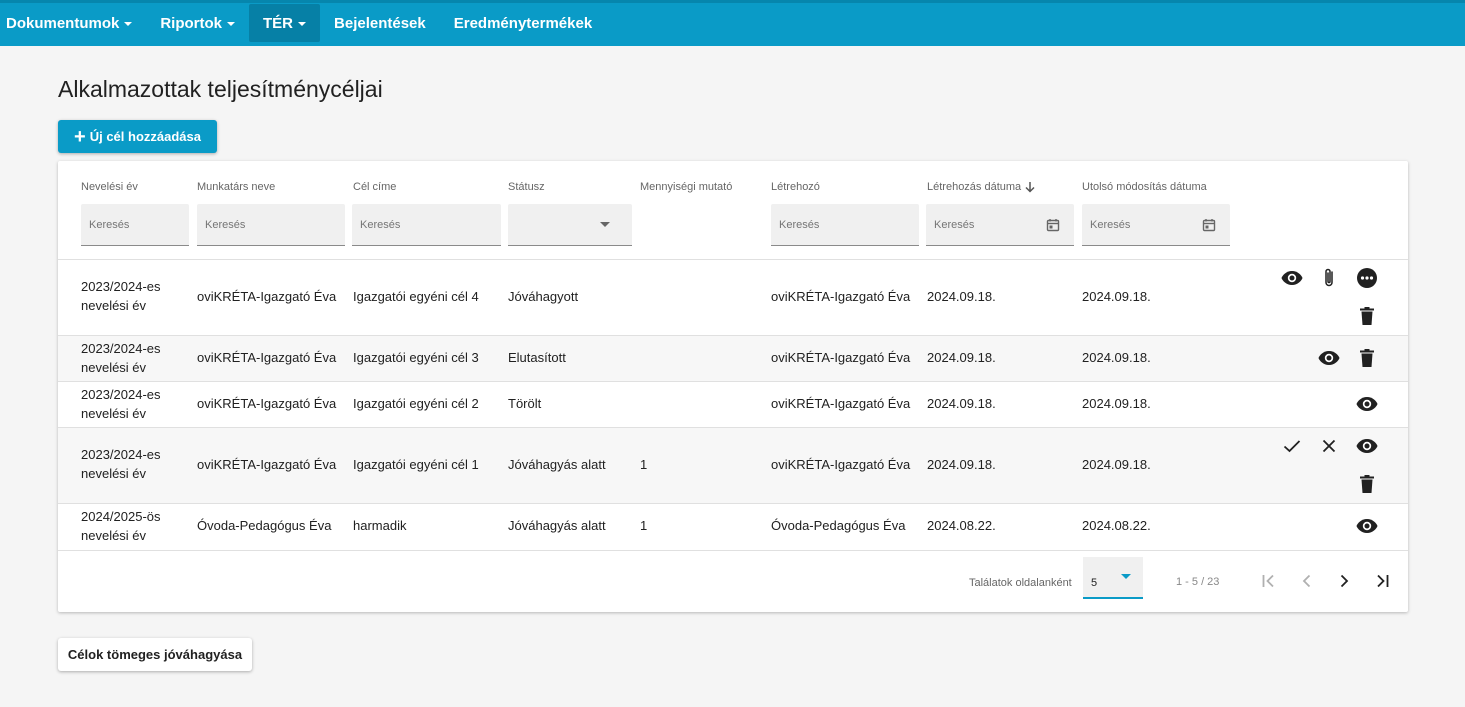  Describe the element at coordinates (795, 187) in the screenshot. I see `column-header-creator: Létrehozó` at that location.